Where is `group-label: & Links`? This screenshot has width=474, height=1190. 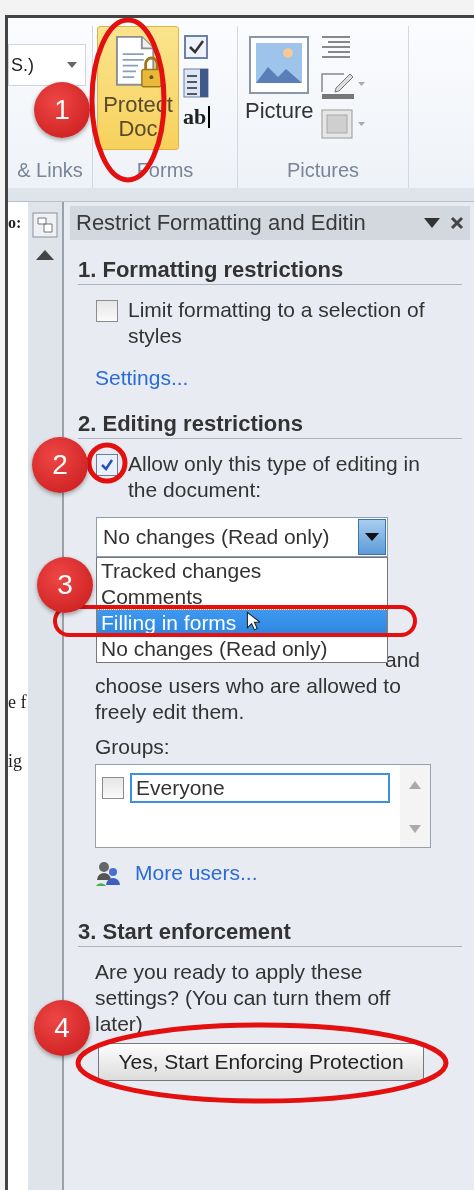 group-label: & Links is located at coordinates (50, 171).